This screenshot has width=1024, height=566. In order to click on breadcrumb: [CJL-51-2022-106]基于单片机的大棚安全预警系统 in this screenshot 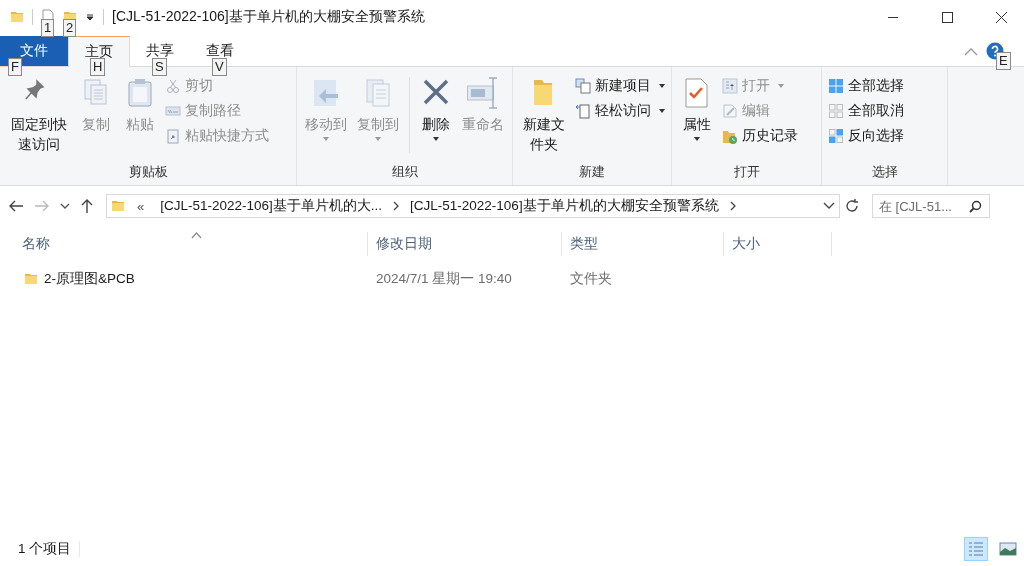, I will do `click(564, 206)`.